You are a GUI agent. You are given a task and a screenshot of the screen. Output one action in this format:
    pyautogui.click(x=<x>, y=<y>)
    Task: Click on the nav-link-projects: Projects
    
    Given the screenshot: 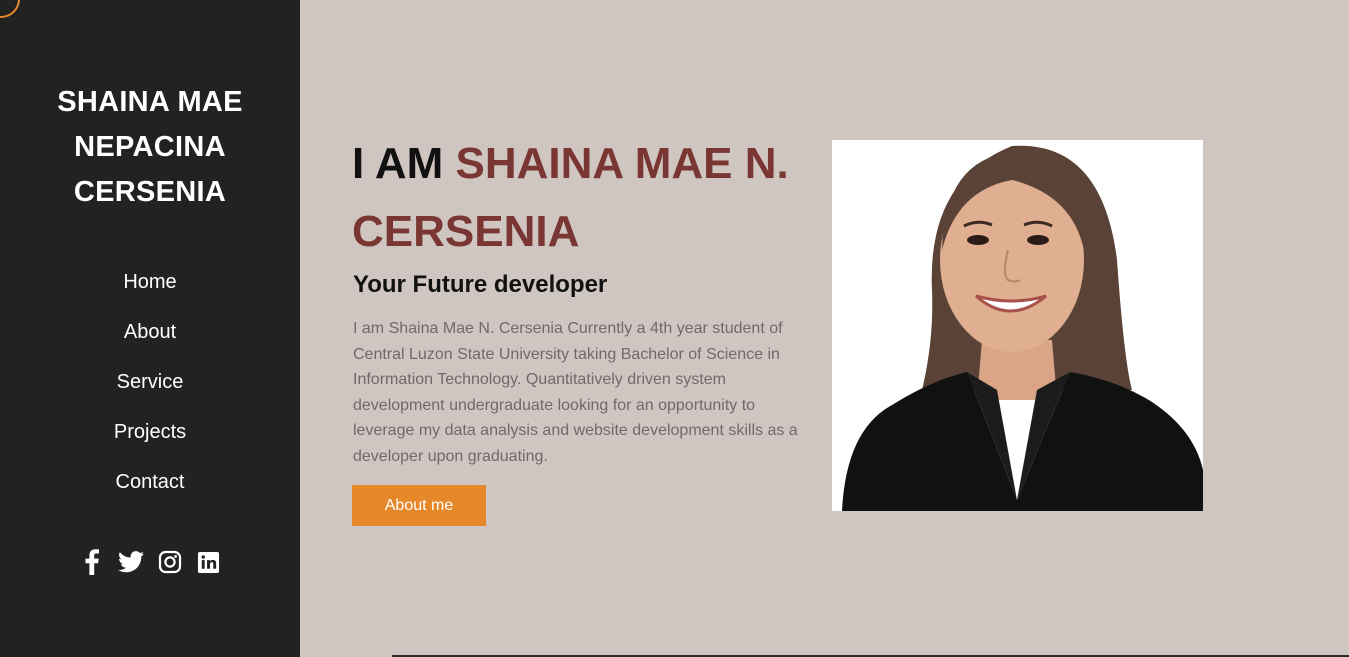 What is the action you would take?
    pyautogui.click(x=150, y=432)
    